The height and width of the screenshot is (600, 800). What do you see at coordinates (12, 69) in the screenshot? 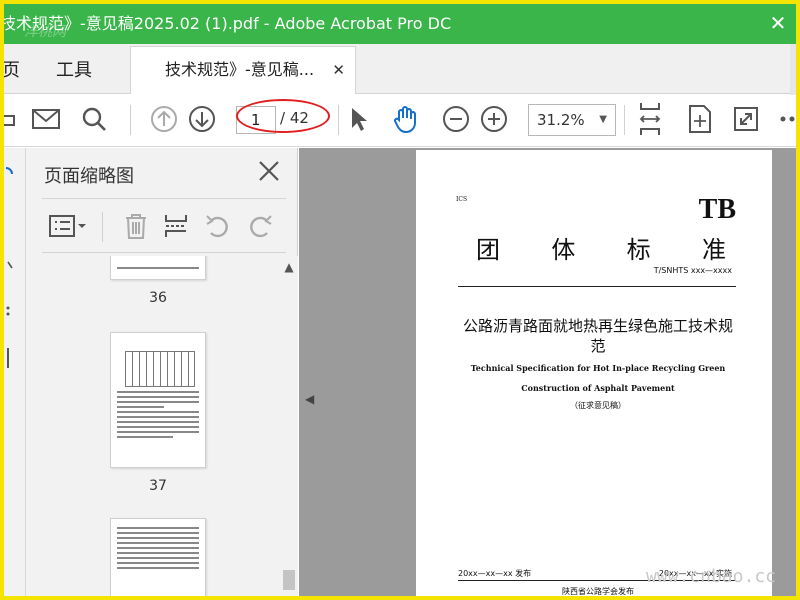
I see `tab-home: 页` at bounding box center [12, 69].